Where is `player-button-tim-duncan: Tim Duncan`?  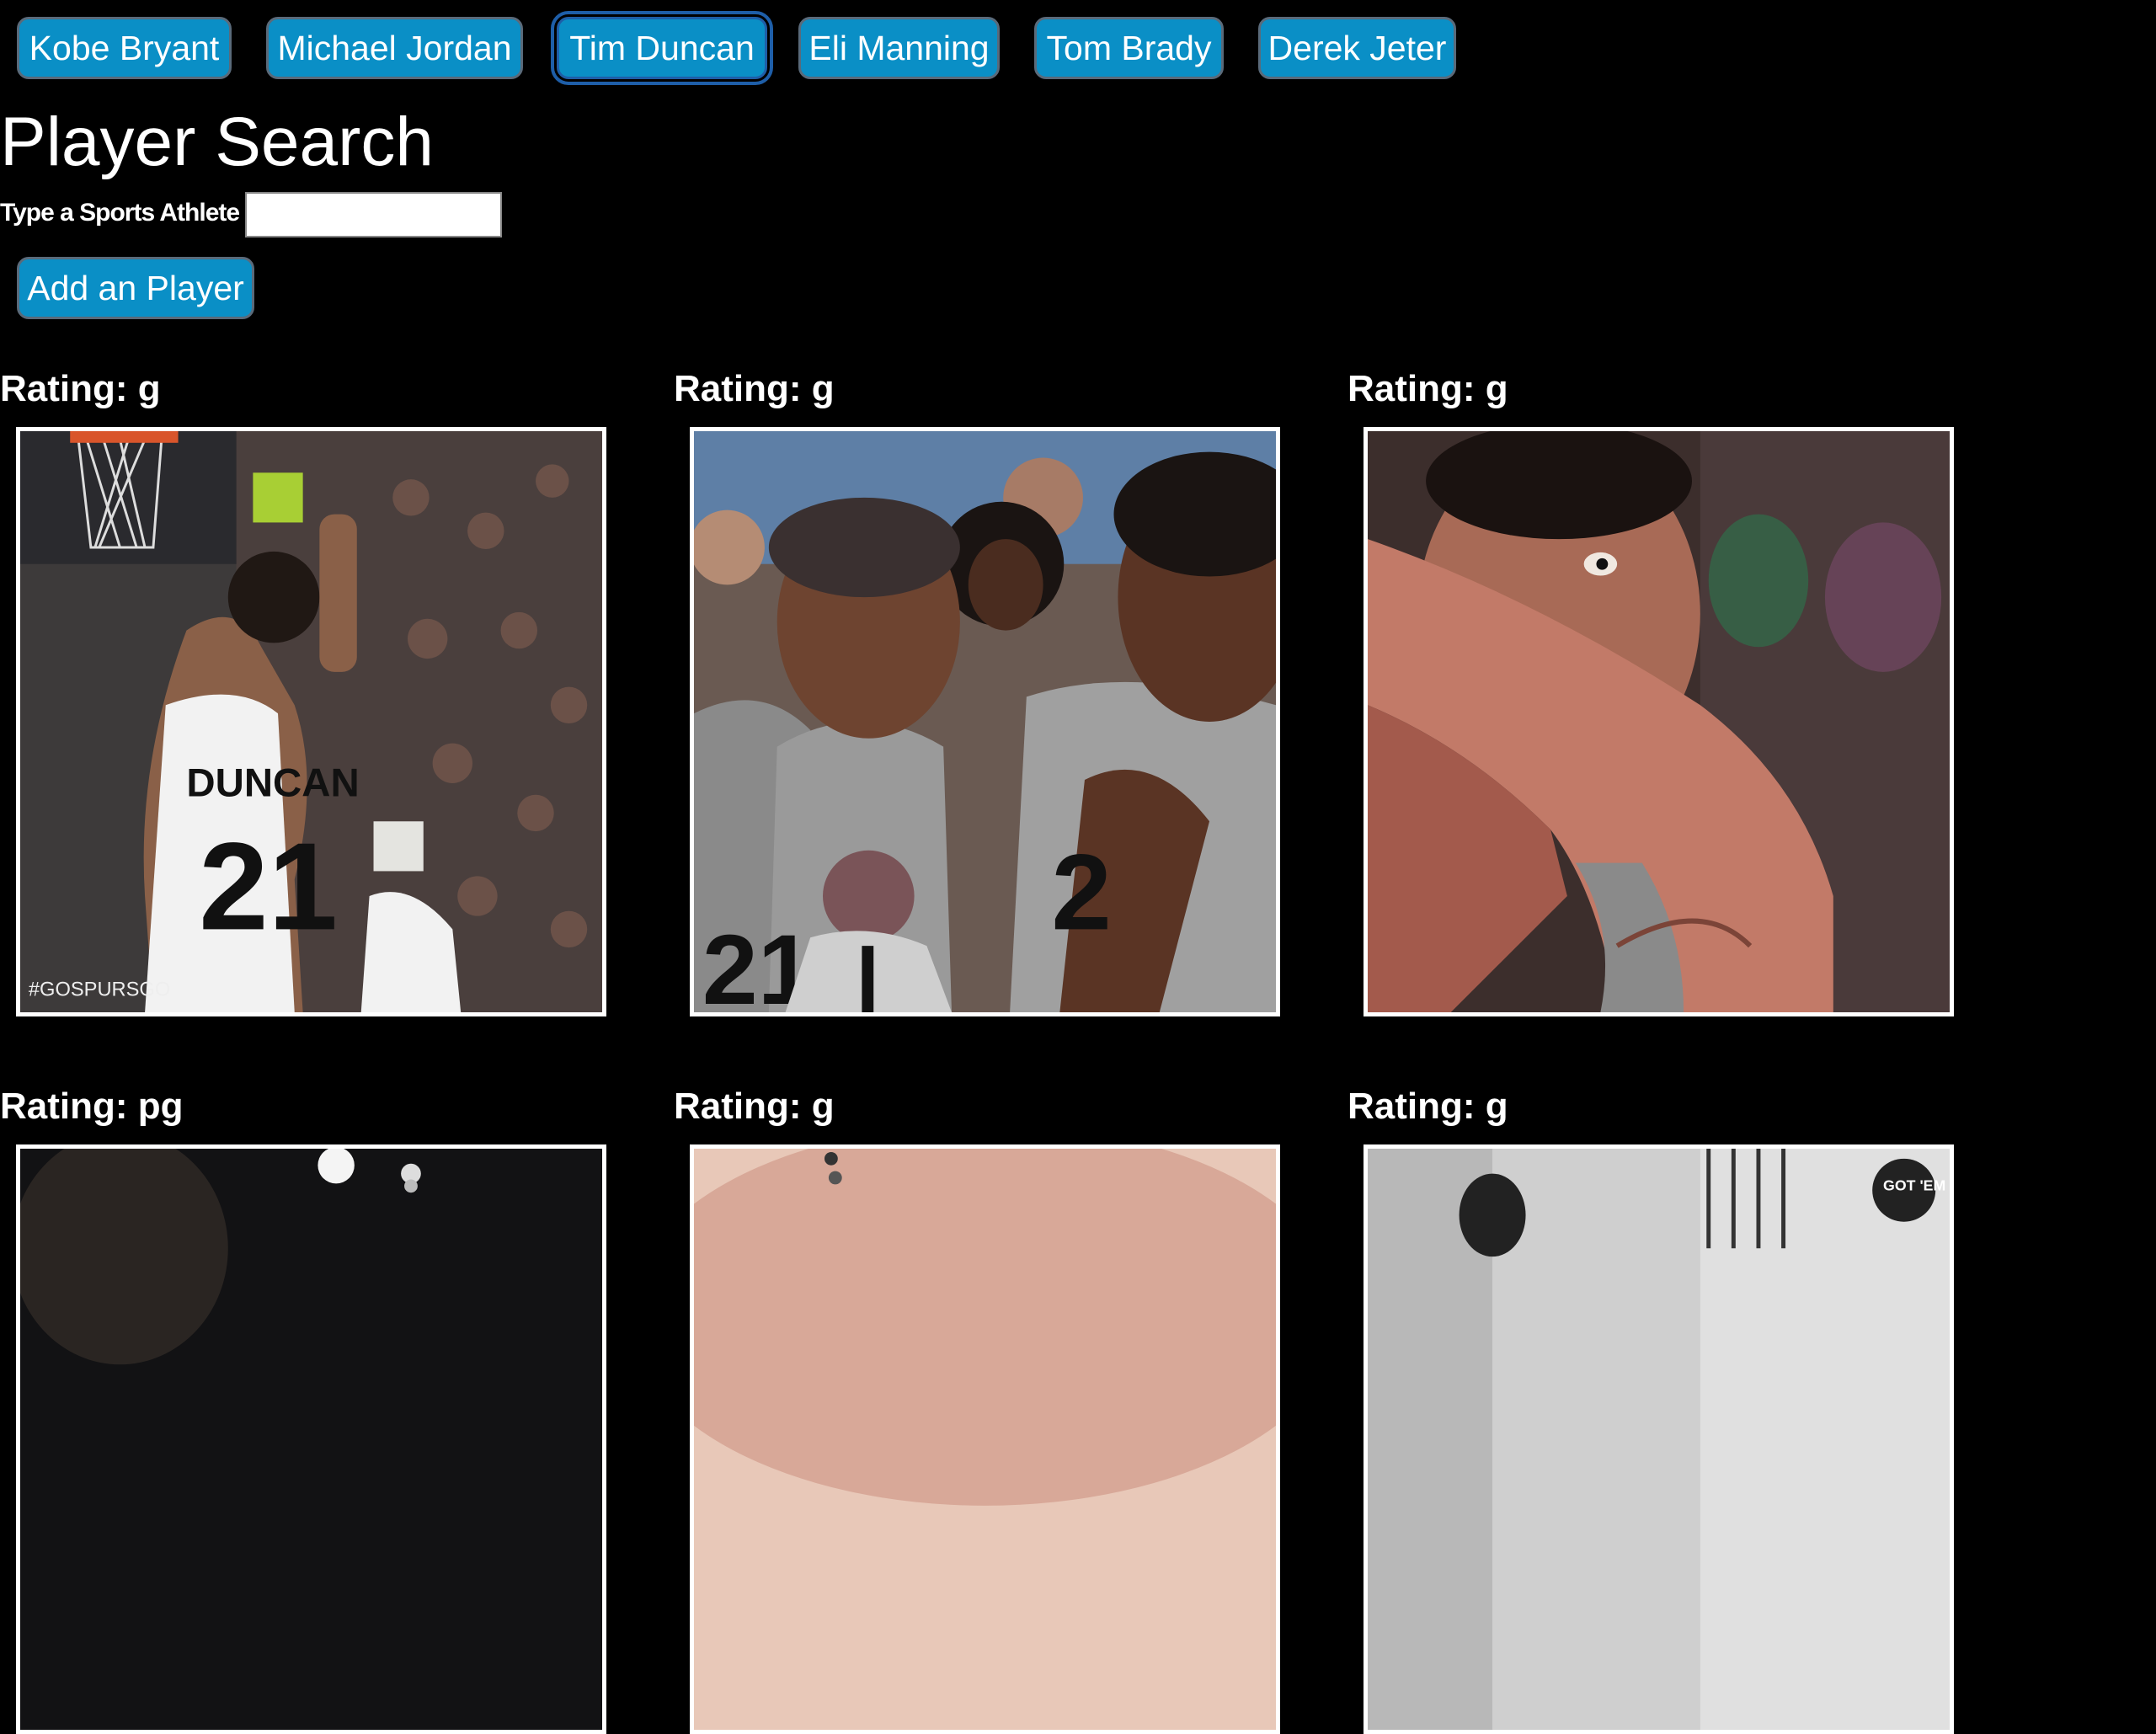 player-button-tim-duncan: Tim Duncan is located at coordinates (662, 48).